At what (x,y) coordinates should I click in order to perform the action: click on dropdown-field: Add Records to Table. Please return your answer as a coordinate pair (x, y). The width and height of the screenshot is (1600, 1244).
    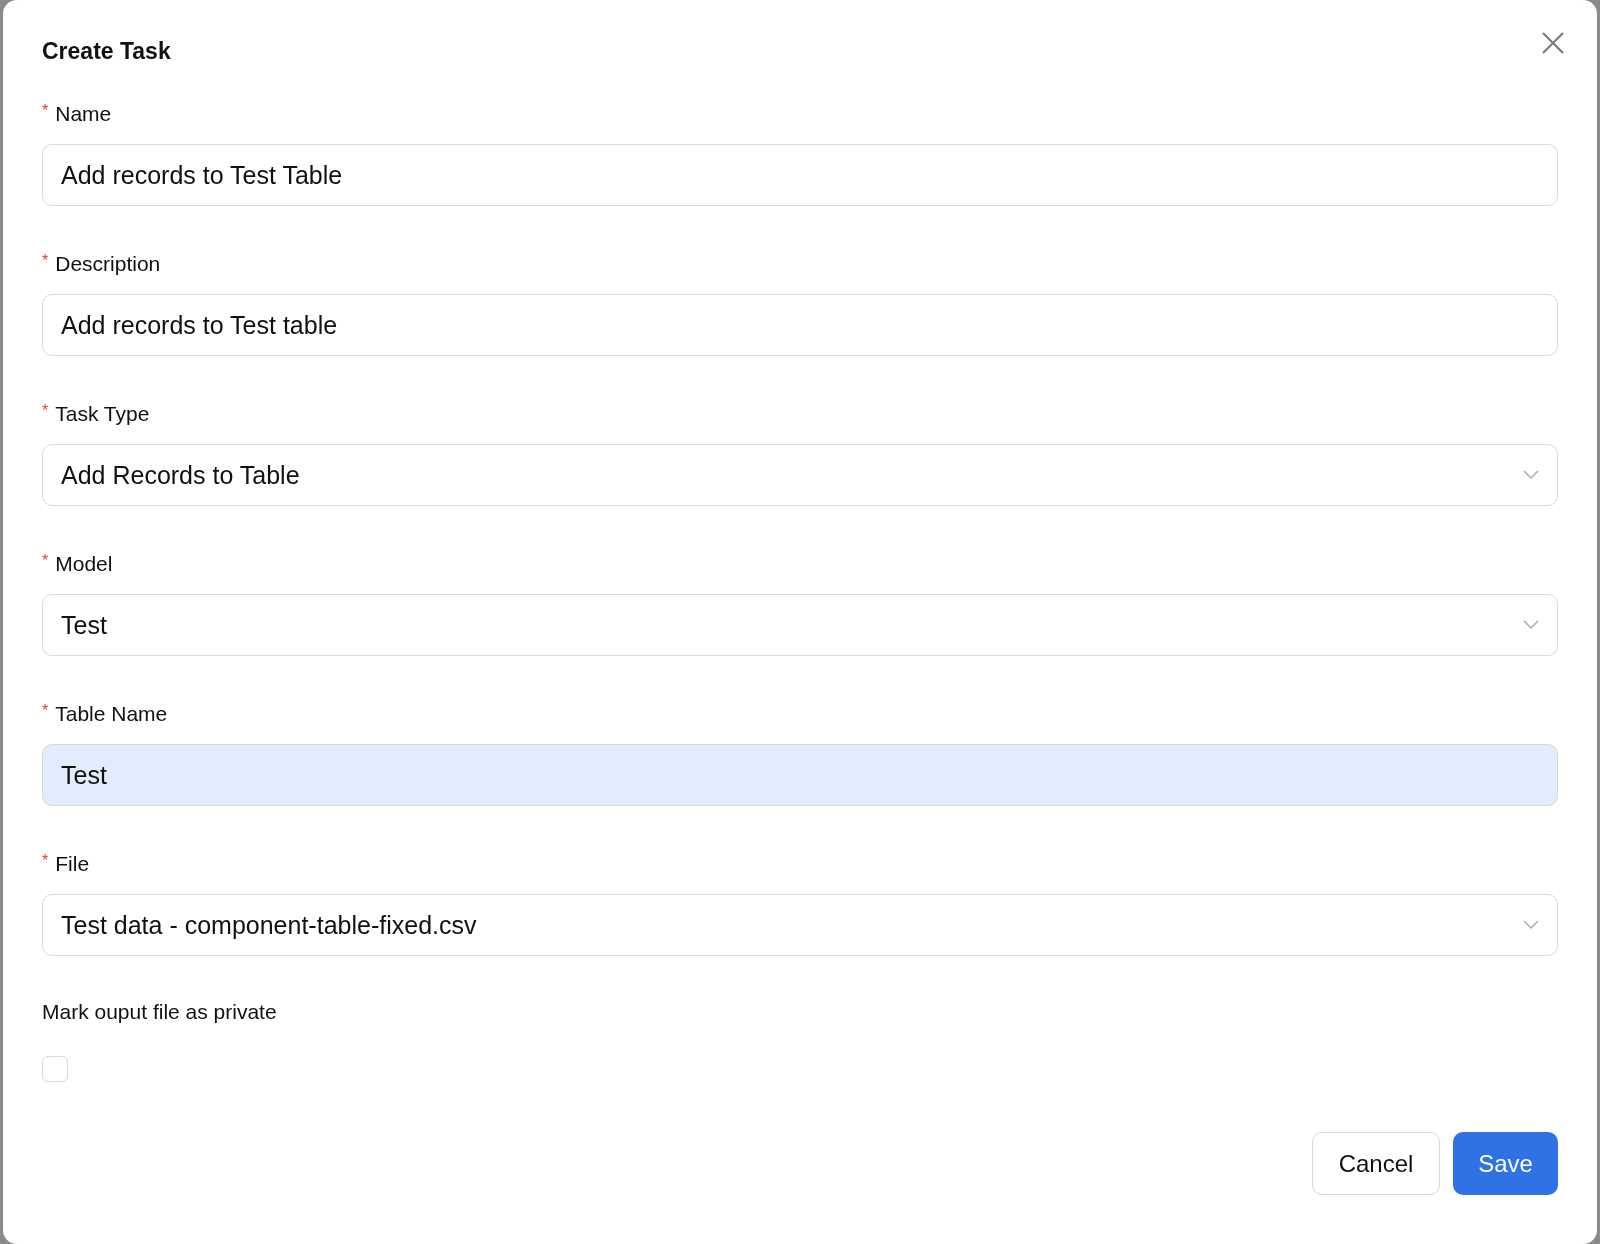
    Looking at the image, I should click on (800, 475).